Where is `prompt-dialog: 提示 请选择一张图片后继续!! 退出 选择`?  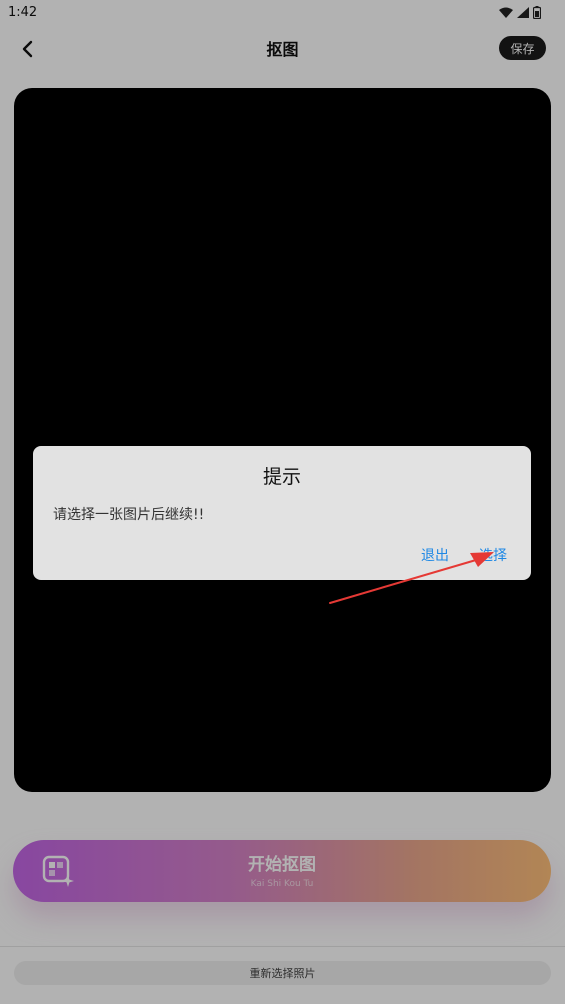 prompt-dialog: 提示 请选择一张图片后继续!! 退出 选择 is located at coordinates (282, 513).